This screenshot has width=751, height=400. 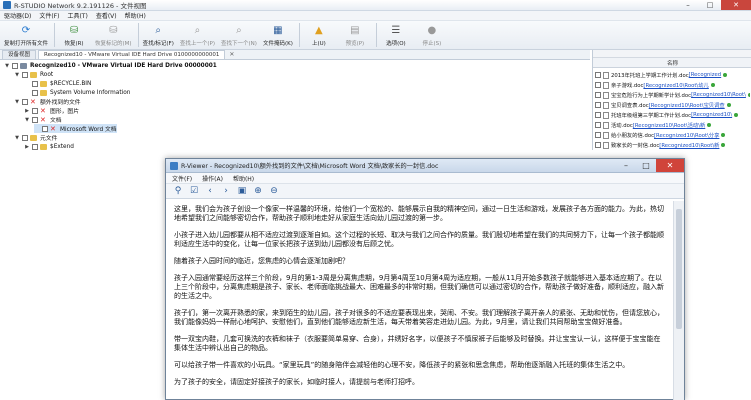 I want to click on list-item: 致家长的一封信.doc [Recognized10\Root\新, so click(x=672, y=145).